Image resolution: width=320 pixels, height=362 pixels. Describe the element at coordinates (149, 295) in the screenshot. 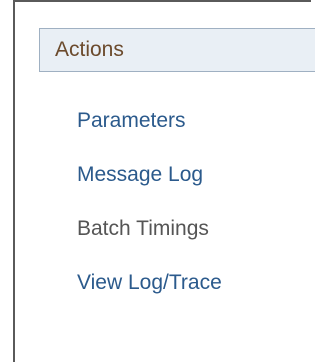

I see `list-item: View Log/Trace` at that location.